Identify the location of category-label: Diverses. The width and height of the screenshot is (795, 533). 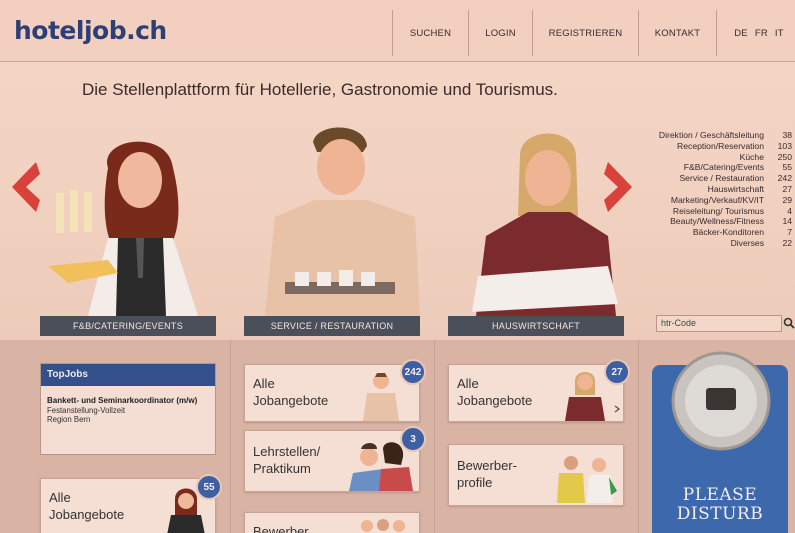
(747, 242).